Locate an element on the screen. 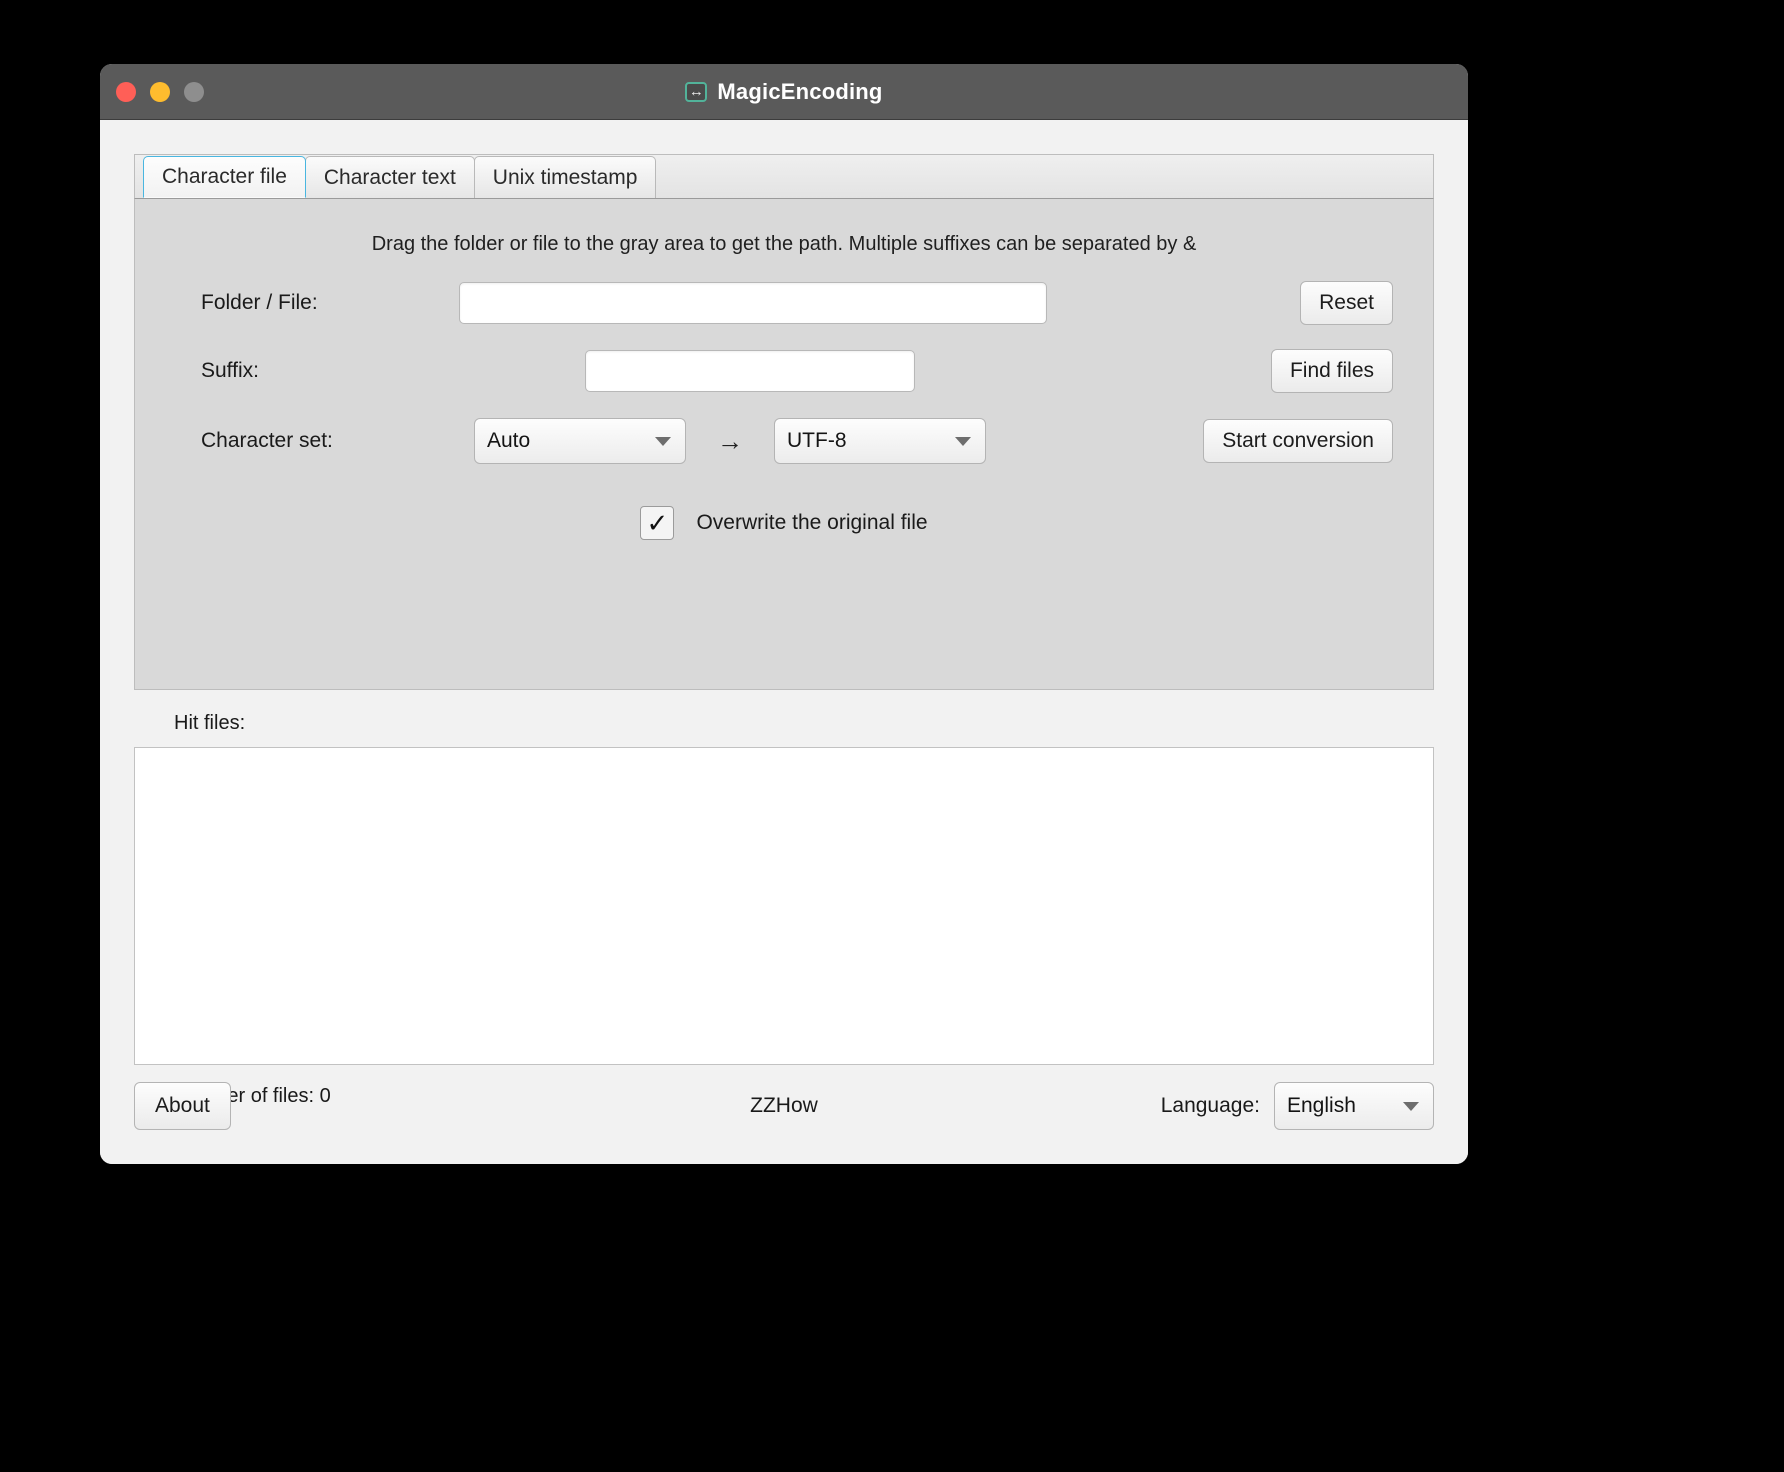  target-charset-value: UTF-8 is located at coordinates (817, 440).